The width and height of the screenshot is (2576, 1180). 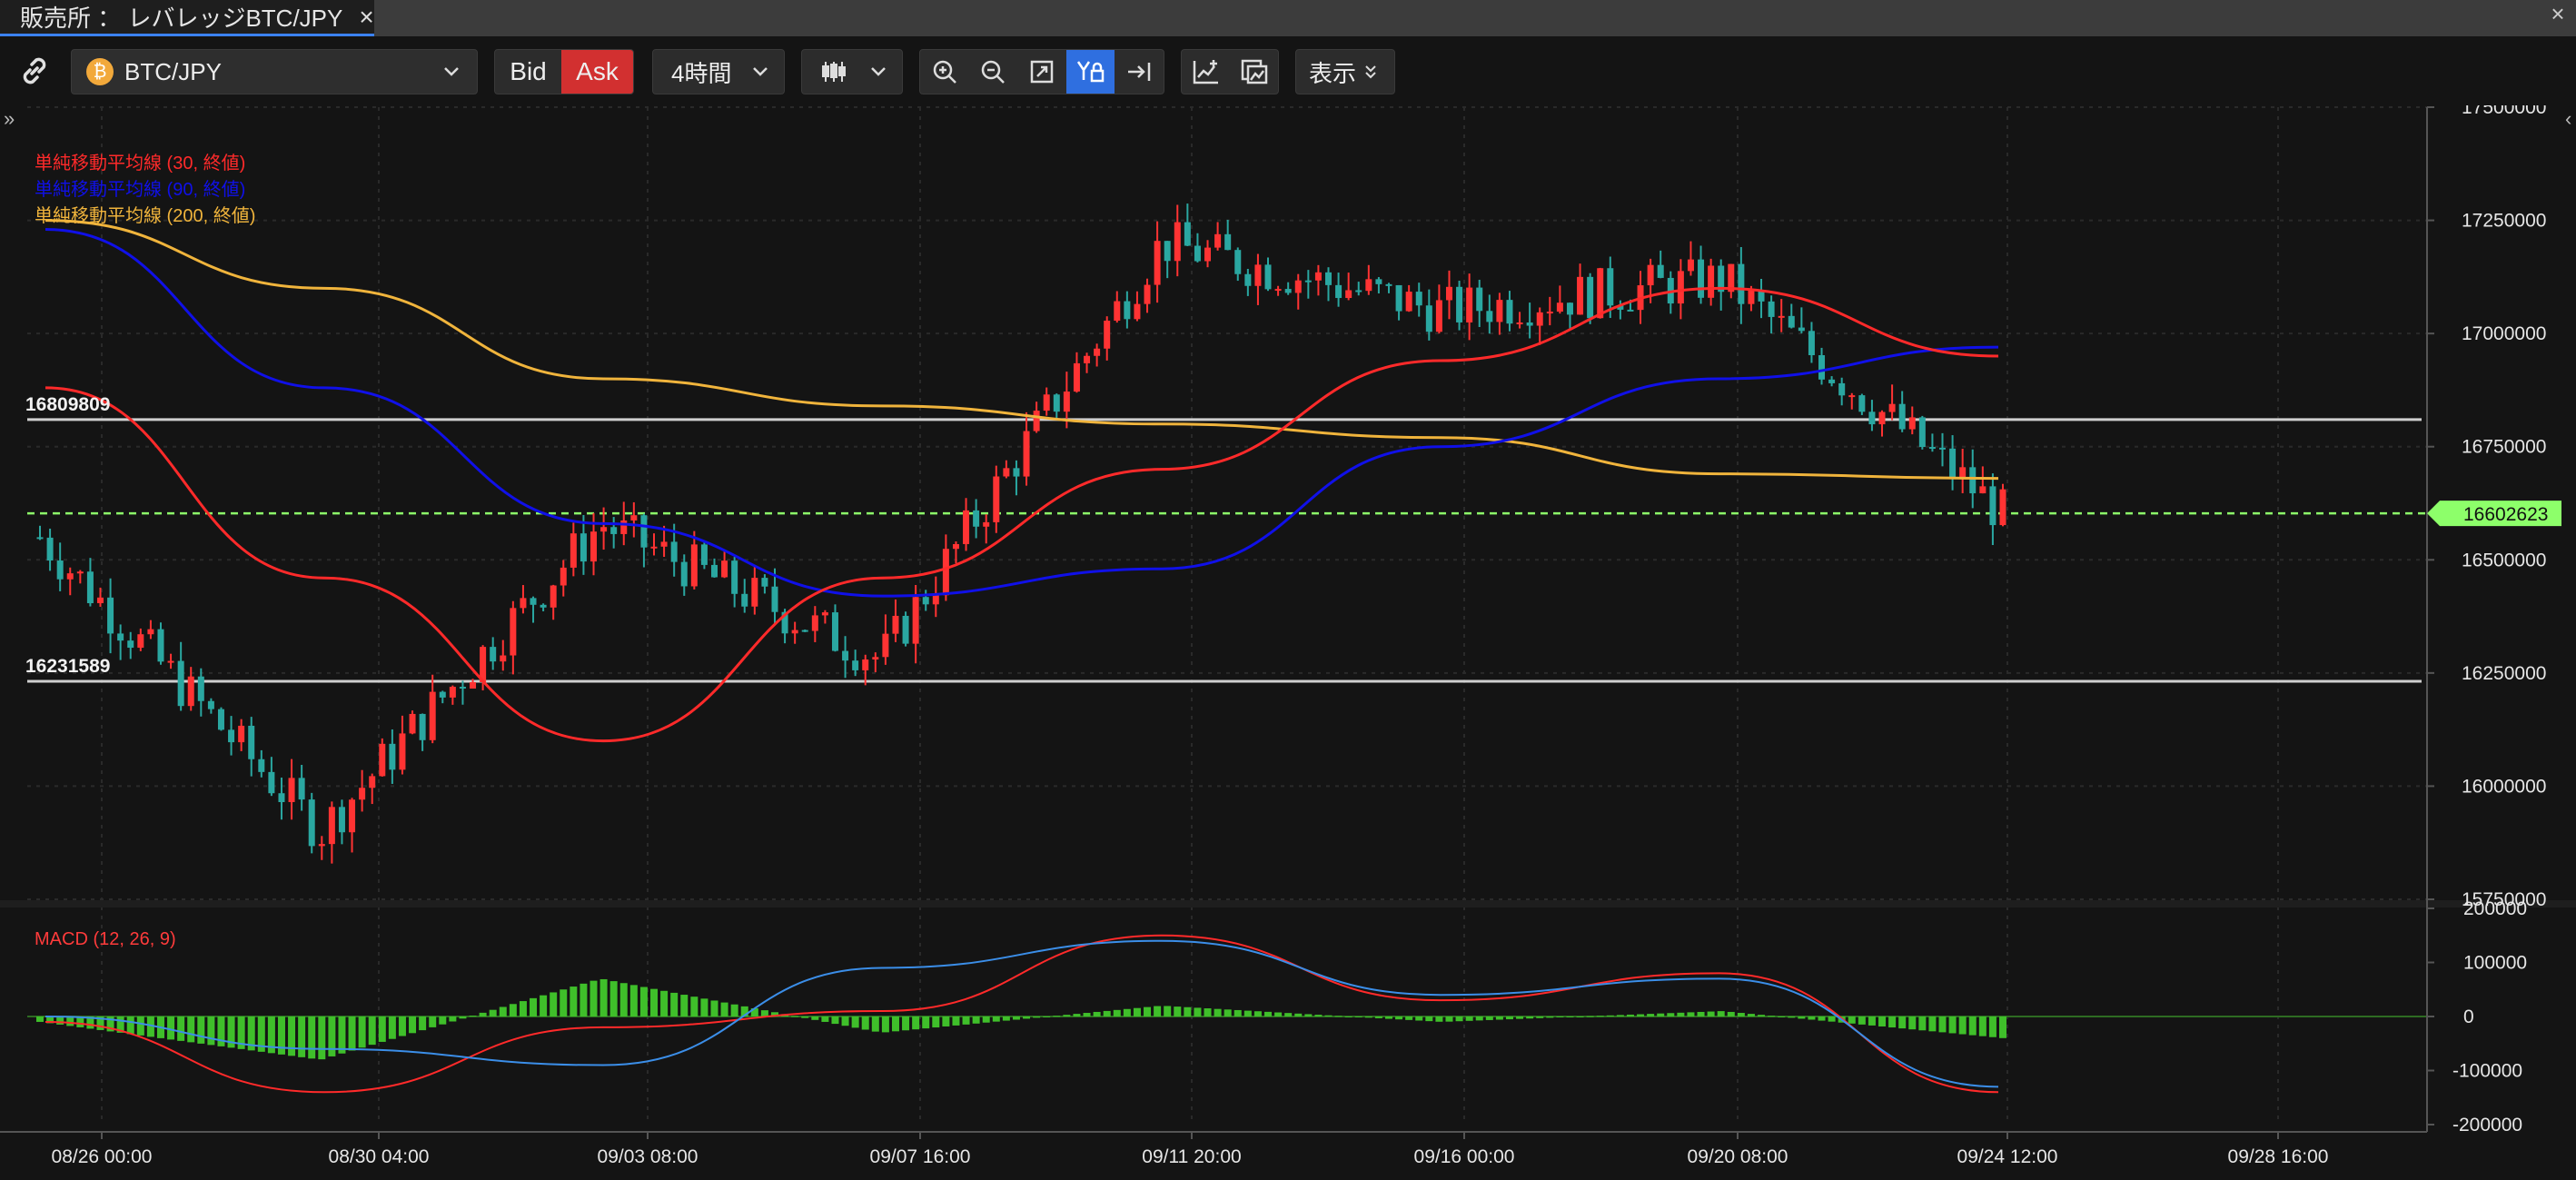 I want to click on add-indicator-icon, so click(x=1206, y=72).